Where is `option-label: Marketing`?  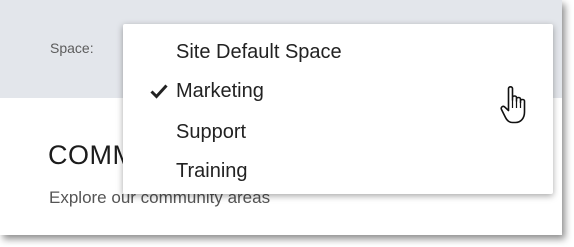 option-label: Marketing is located at coordinates (220, 91).